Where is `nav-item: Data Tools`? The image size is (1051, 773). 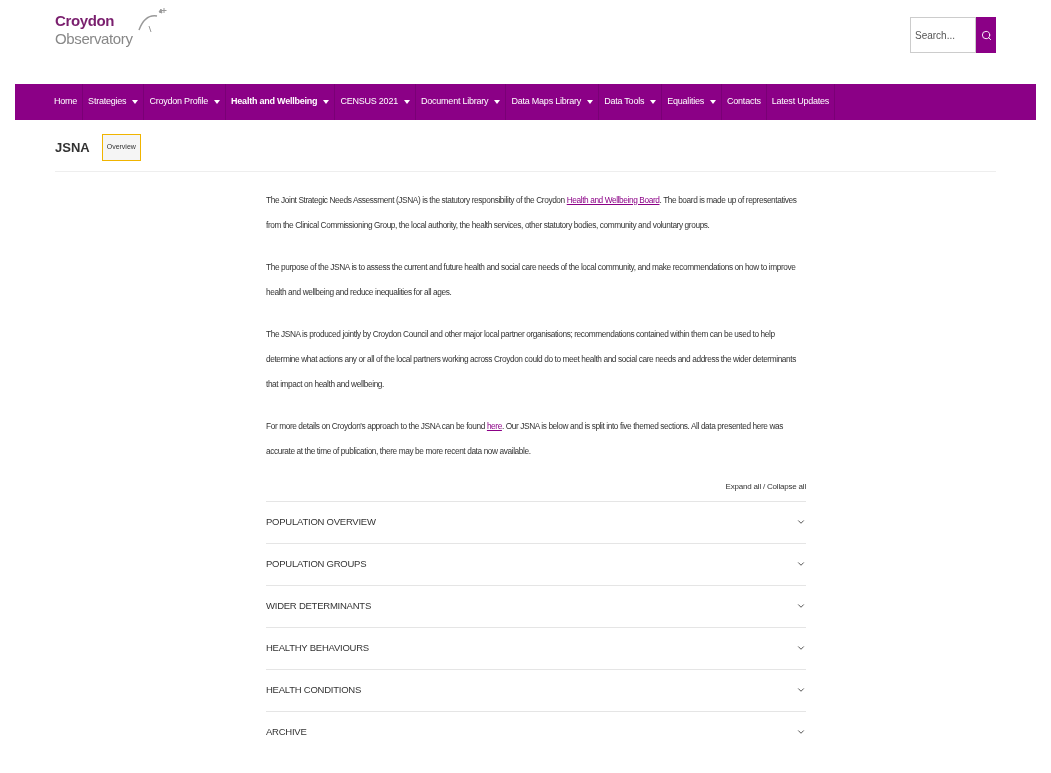 nav-item: Data Tools is located at coordinates (631, 102).